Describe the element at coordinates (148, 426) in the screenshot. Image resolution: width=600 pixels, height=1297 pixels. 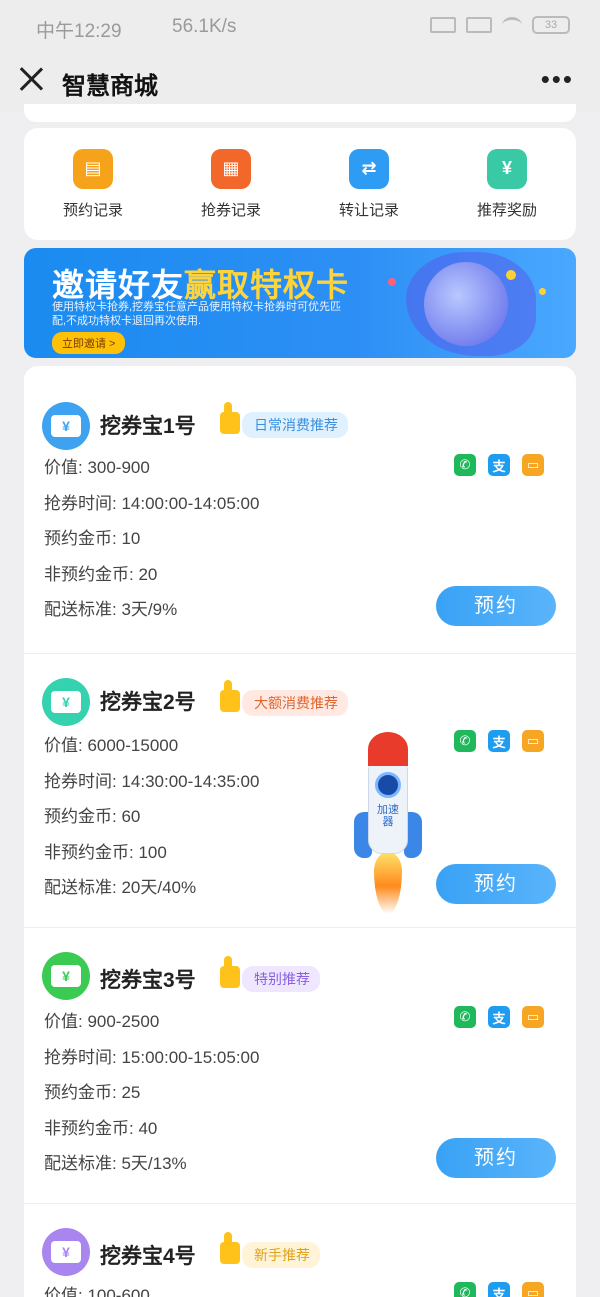
I see `product-name: 挖券宝1号` at that location.